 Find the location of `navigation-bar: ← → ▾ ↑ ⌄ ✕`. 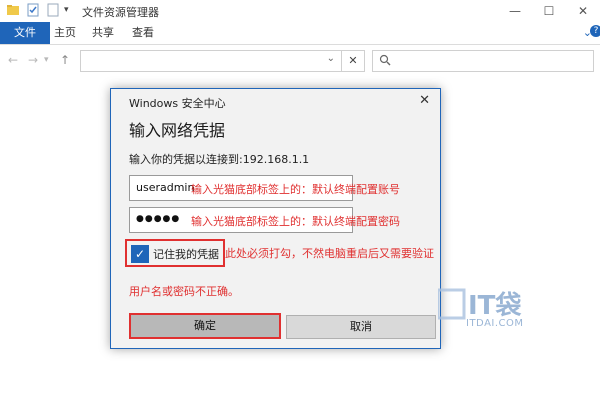

navigation-bar: ← → ▾ ↑ ⌄ ✕ is located at coordinates (300, 60).